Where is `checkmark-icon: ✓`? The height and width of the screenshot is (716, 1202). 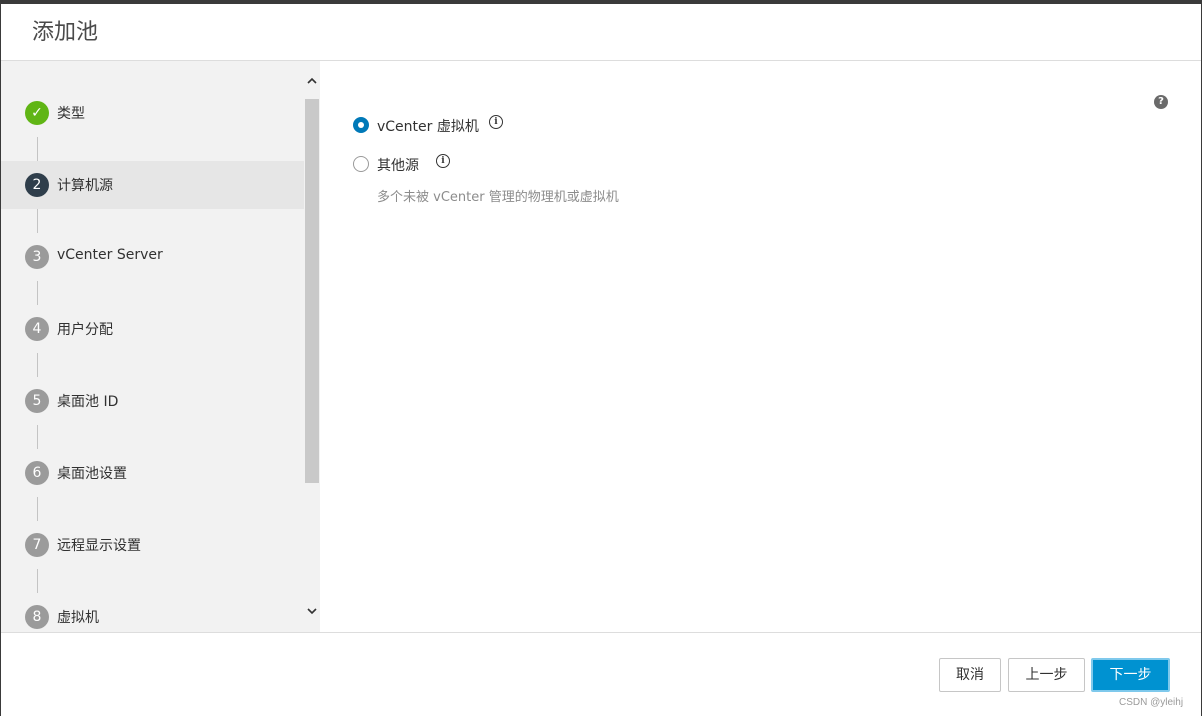 checkmark-icon: ✓ is located at coordinates (37, 113).